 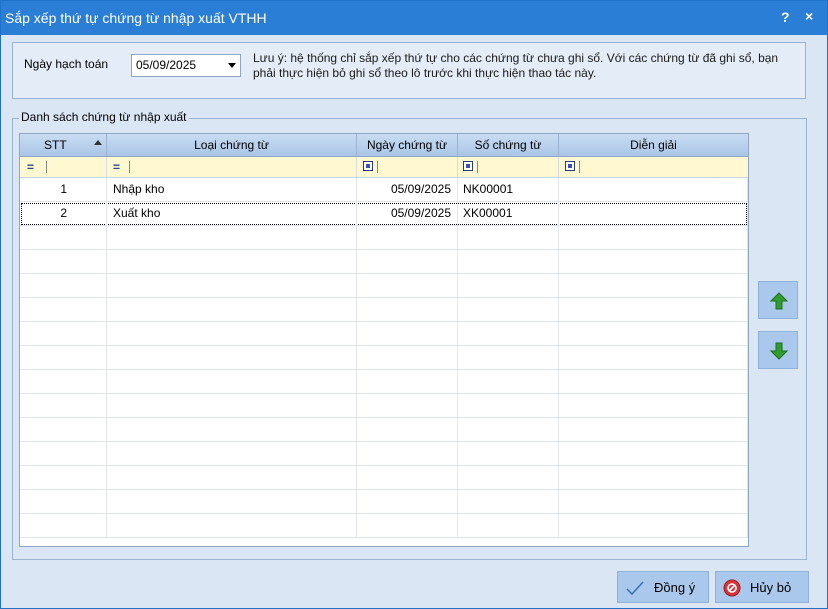 I want to click on posting-date-value: 05/09/2025, so click(x=166, y=65).